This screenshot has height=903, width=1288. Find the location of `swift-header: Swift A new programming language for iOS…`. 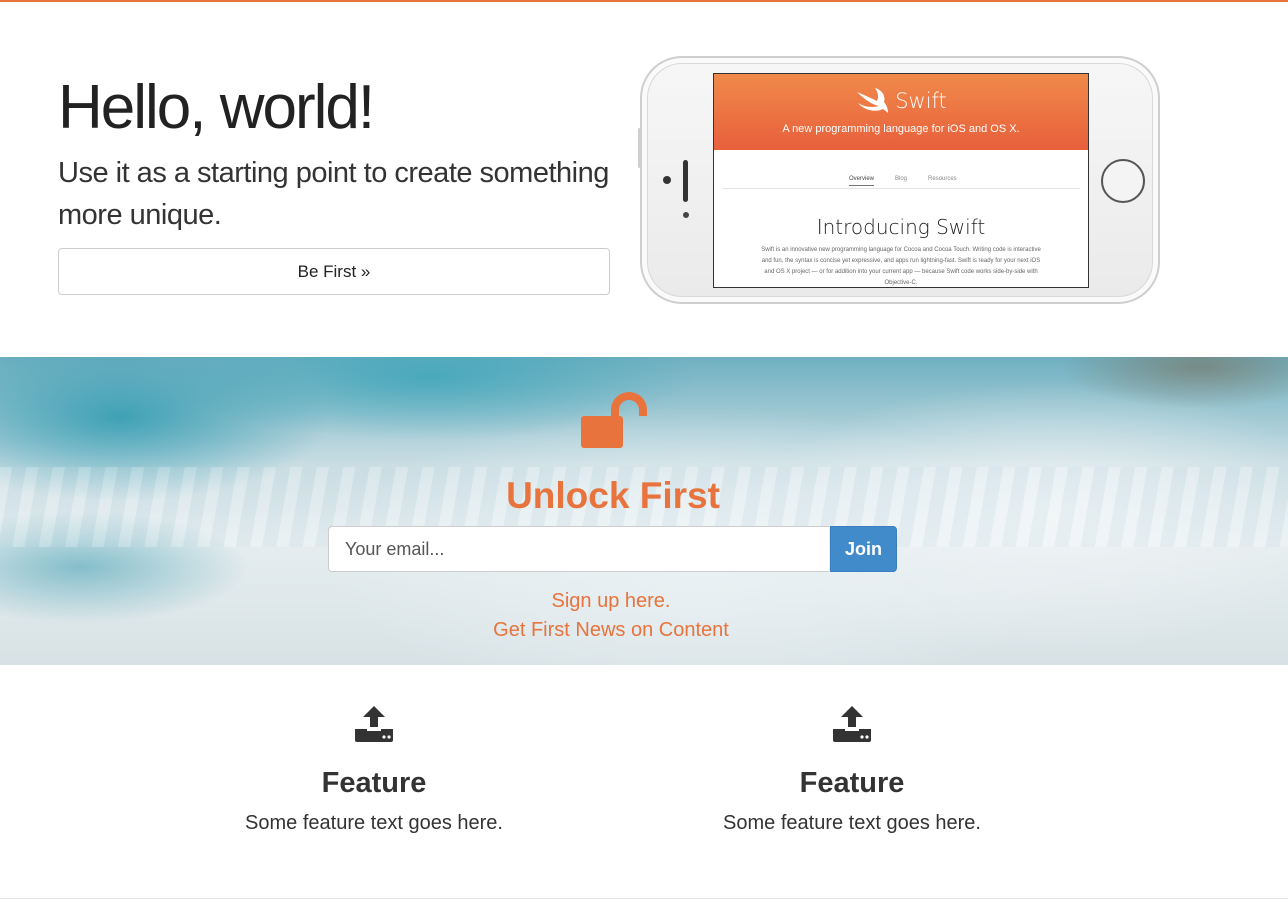

swift-header: Swift A new programming language for iOS… is located at coordinates (901, 112).